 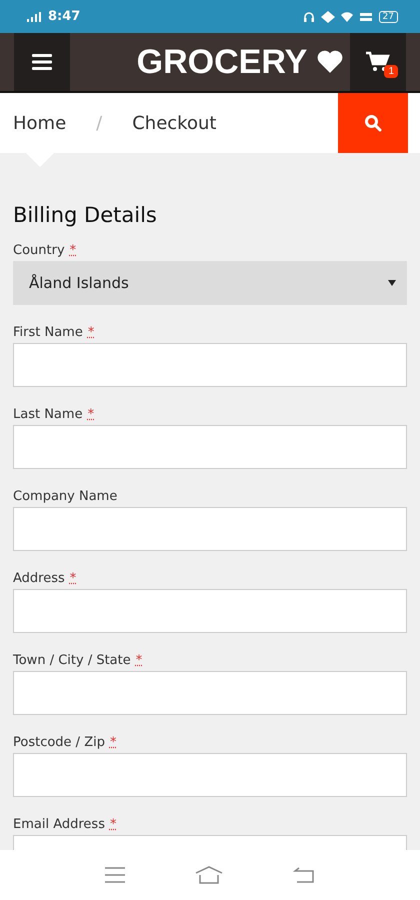 I want to click on signal-icon, so click(x=34, y=16).